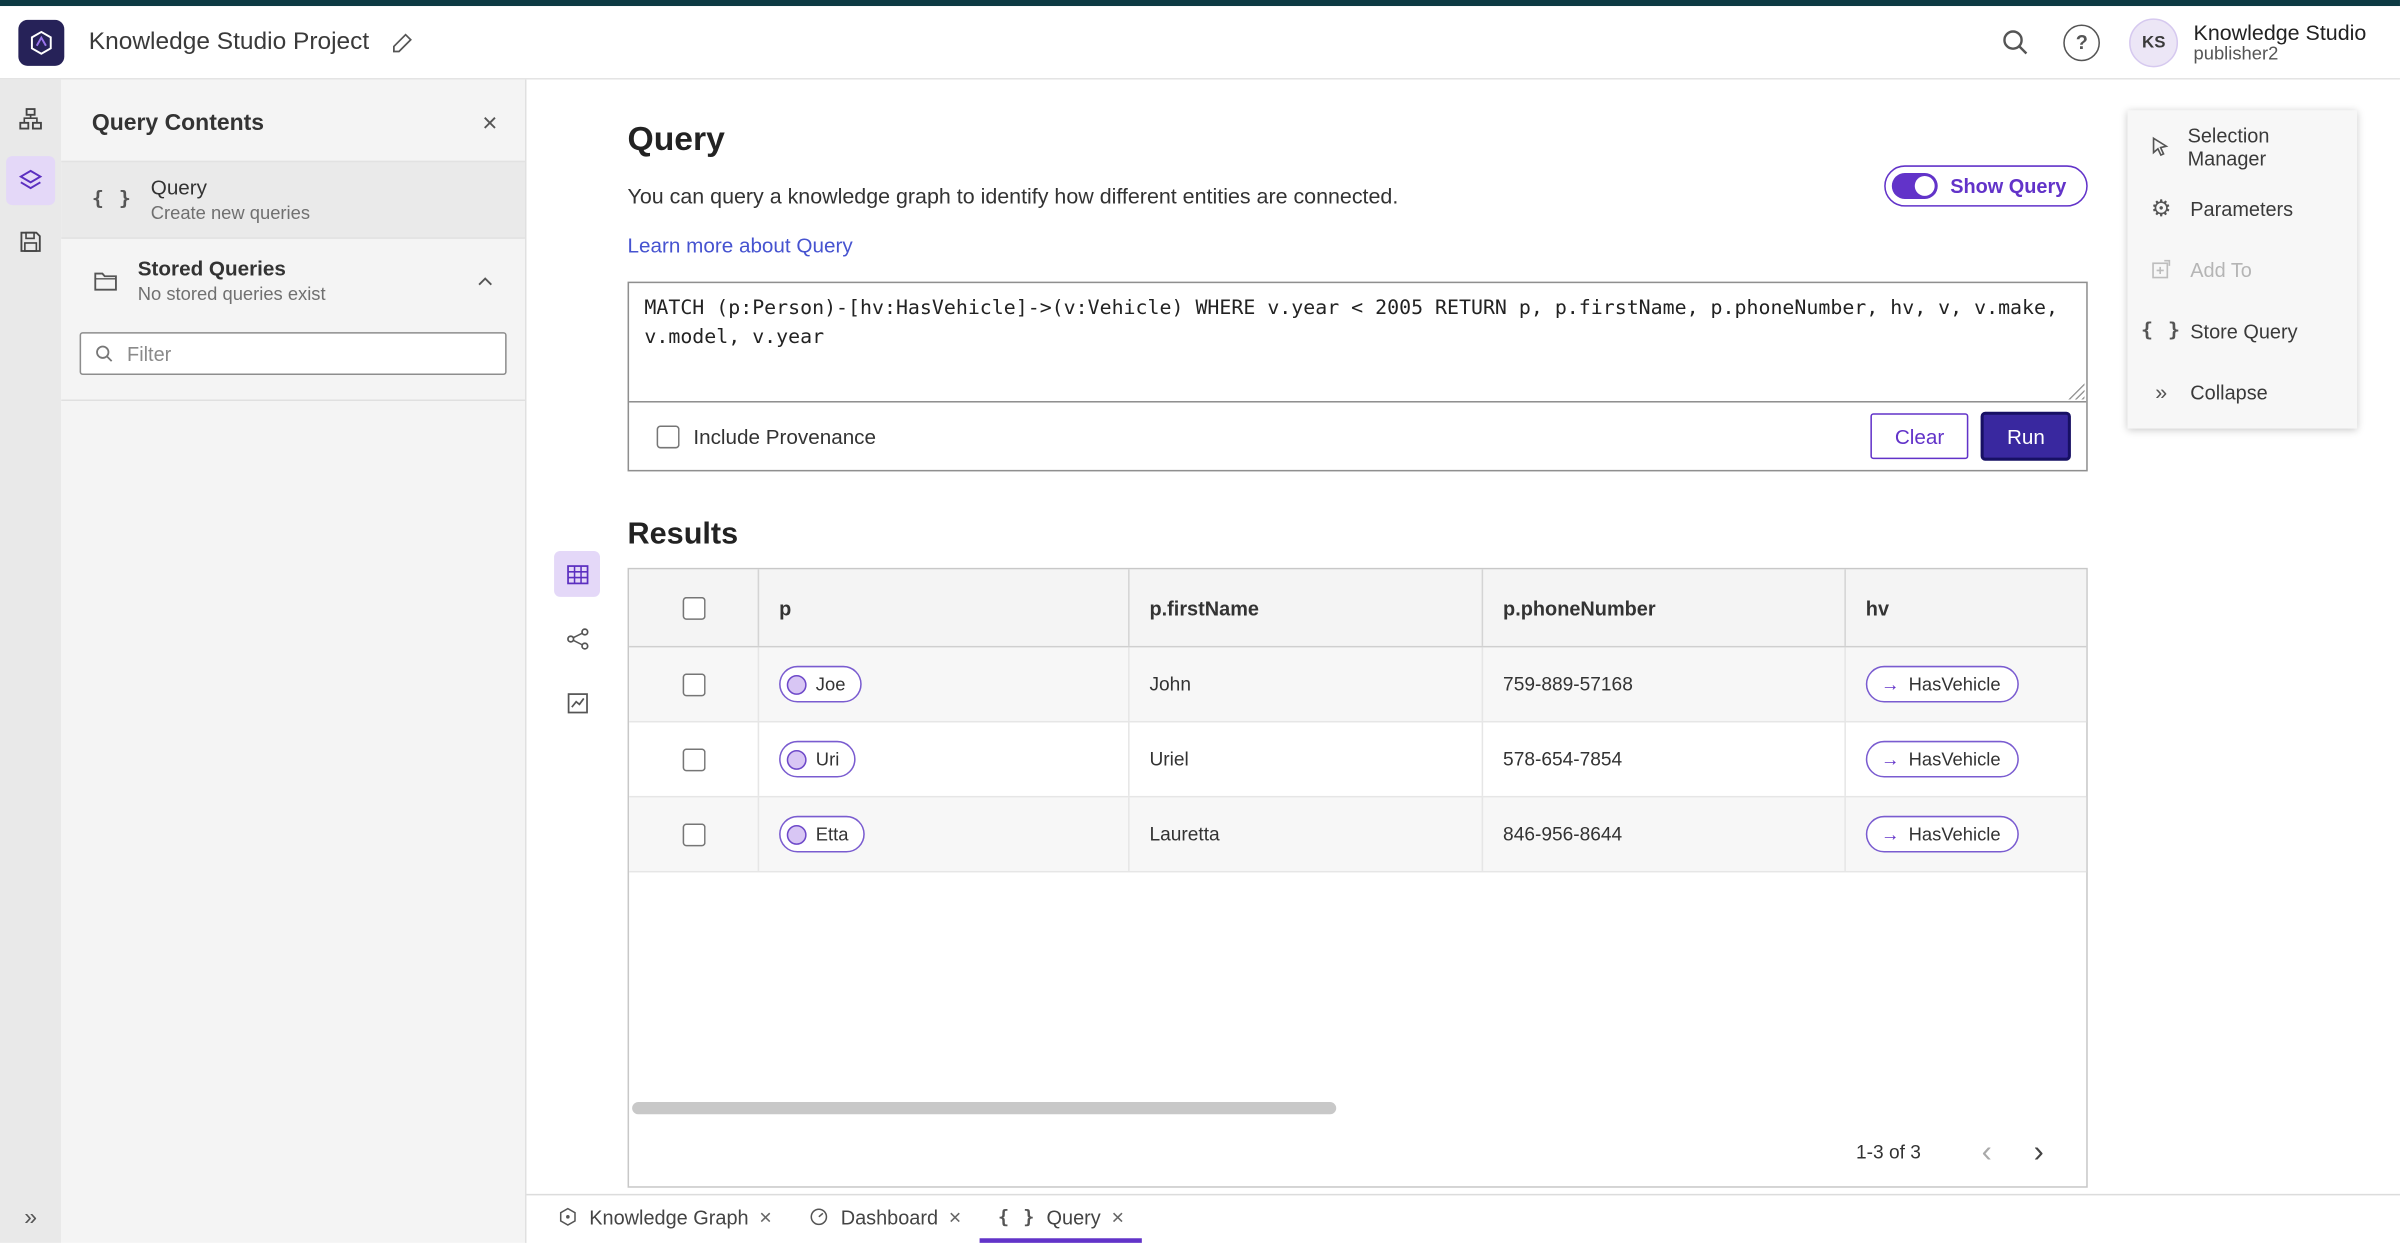 The image size is (2400, 1243). I want to click on show-query-toggle: Show Query, so click(1986, 186).